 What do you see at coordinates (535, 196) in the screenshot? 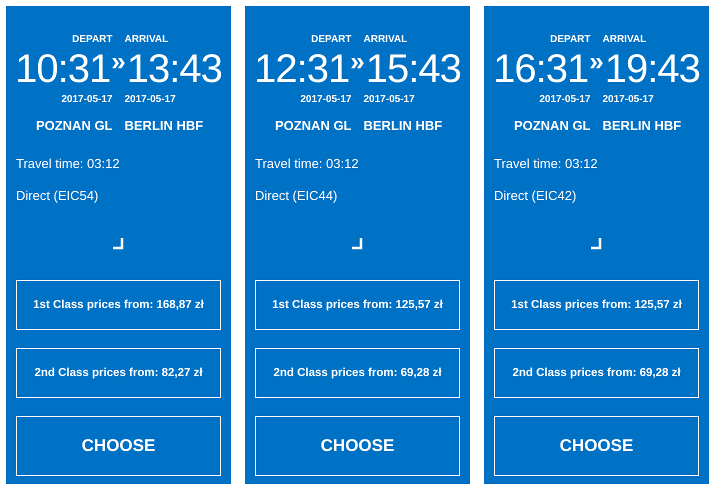
I see `connection-info: Direct (EIC42)` at bounding box center [535, 196].